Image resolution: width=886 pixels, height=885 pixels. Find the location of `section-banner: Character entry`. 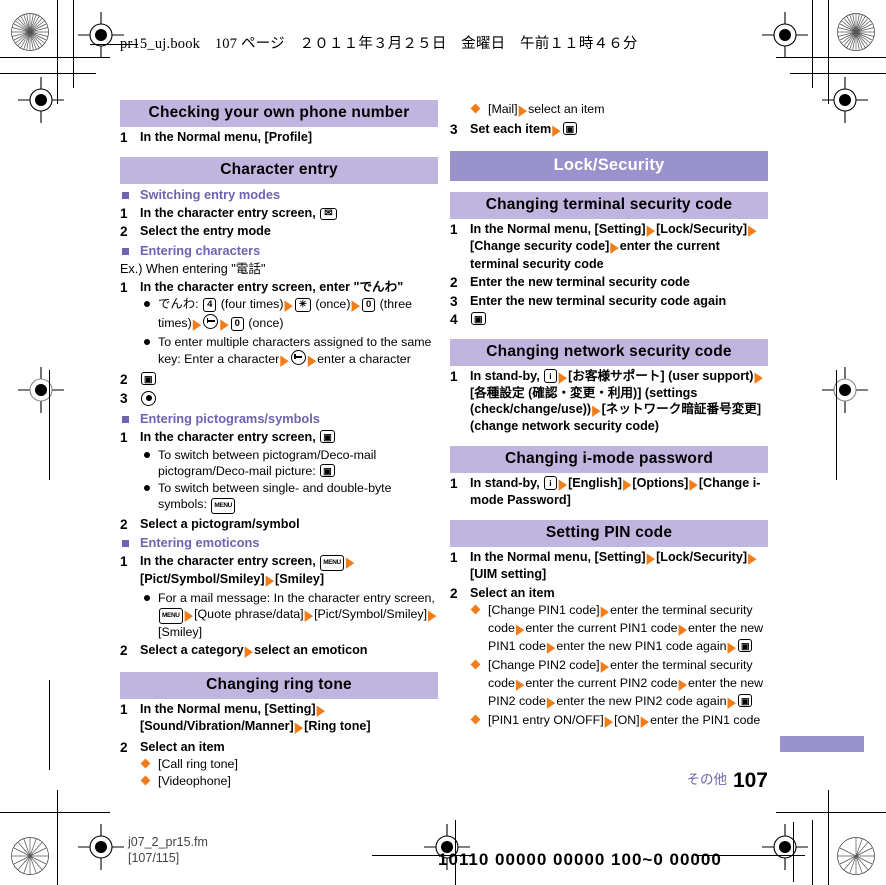

section-banner: Character entry is located at coordinates (279, 170).